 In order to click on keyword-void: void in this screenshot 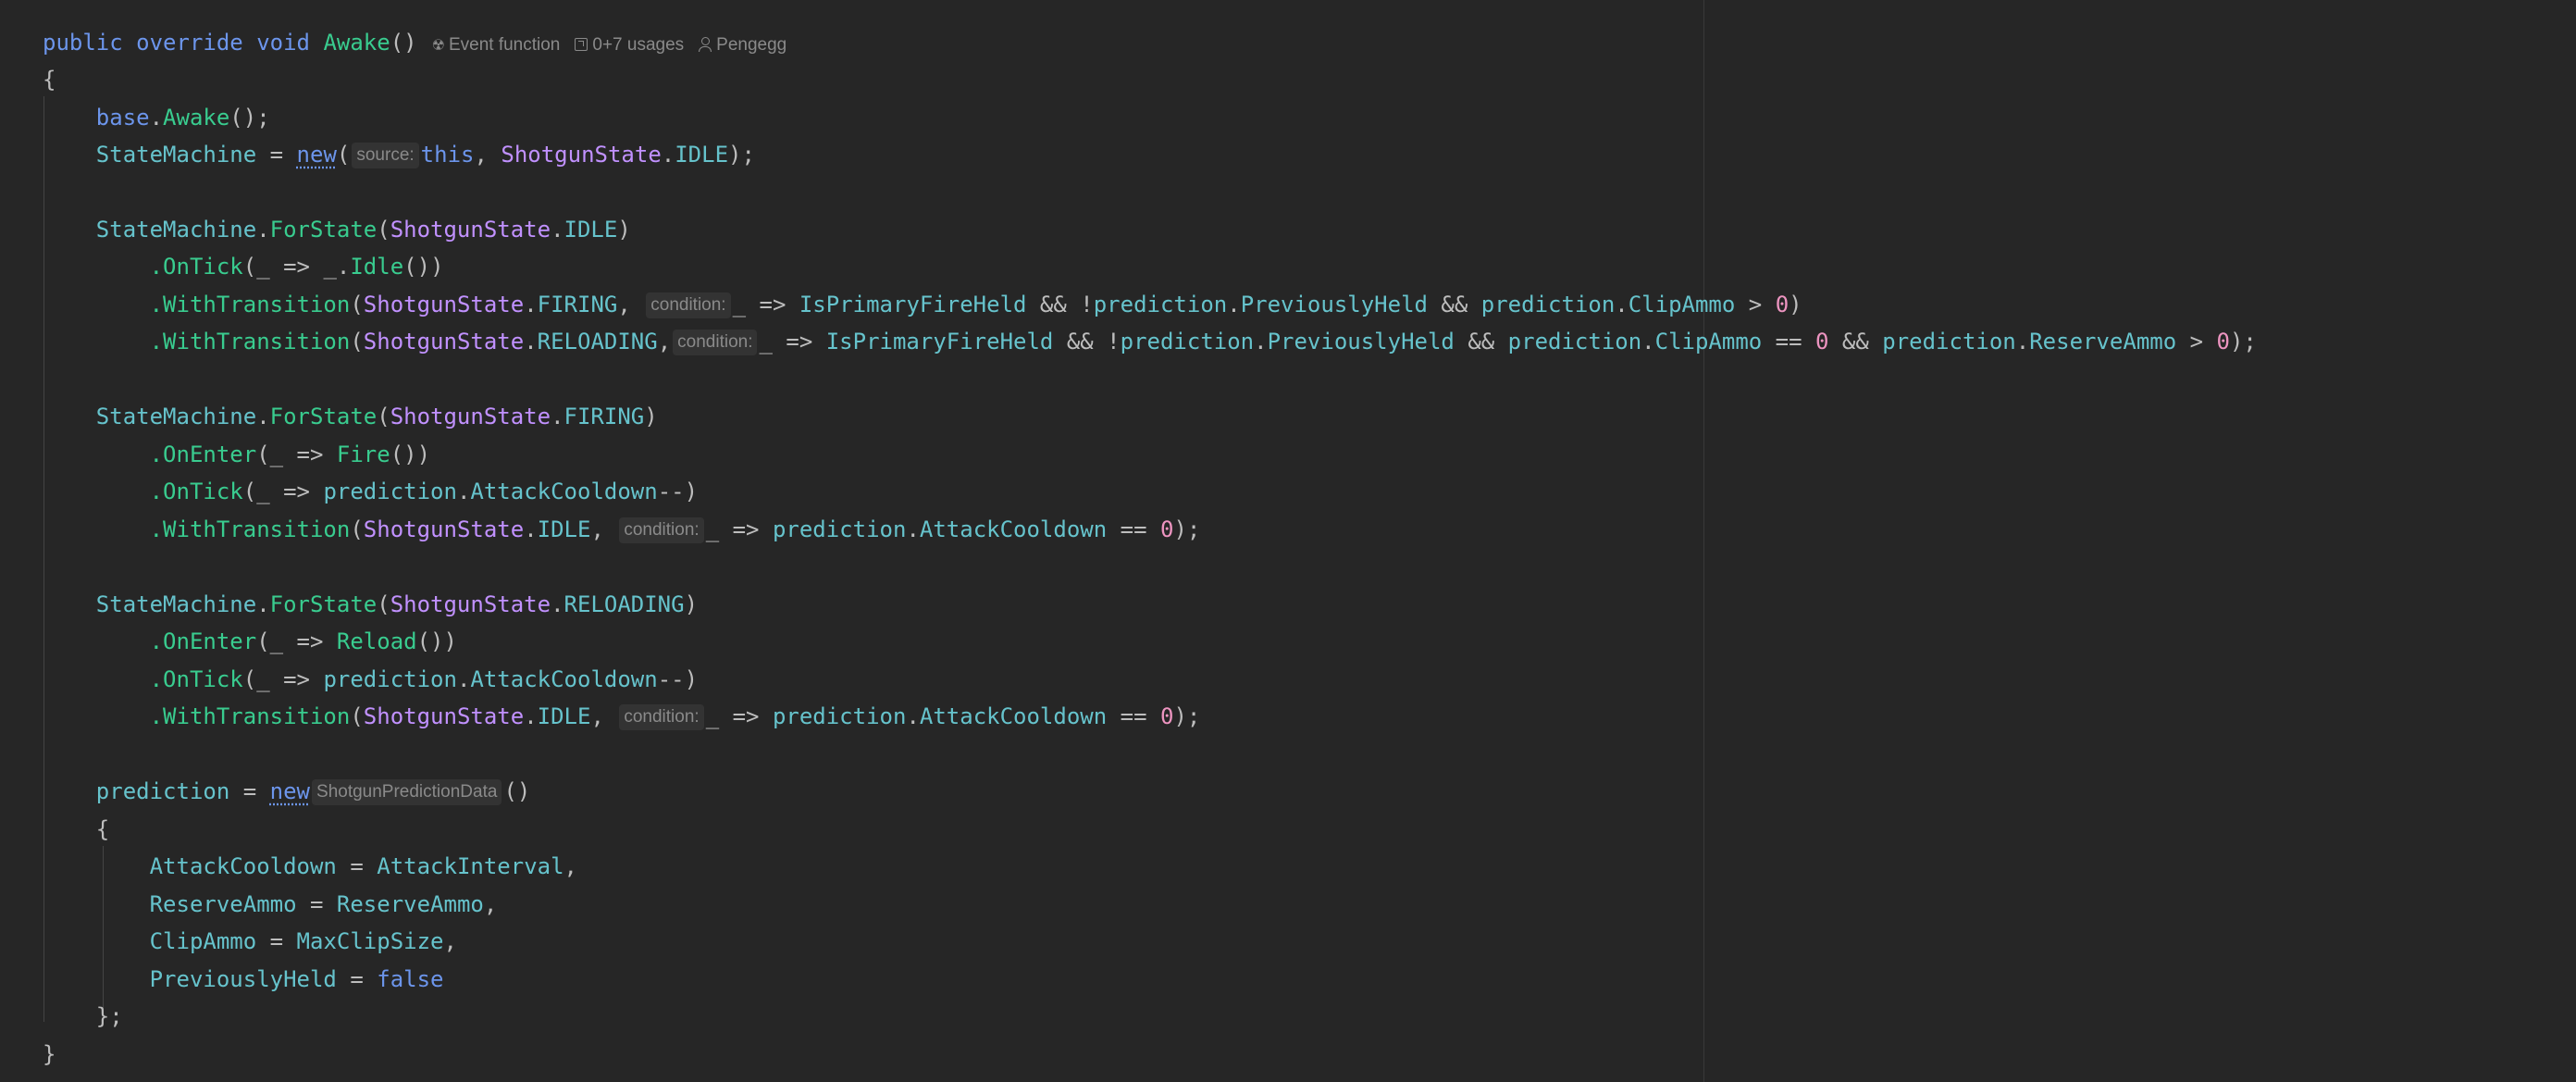, I will do `click(283, 43)`.